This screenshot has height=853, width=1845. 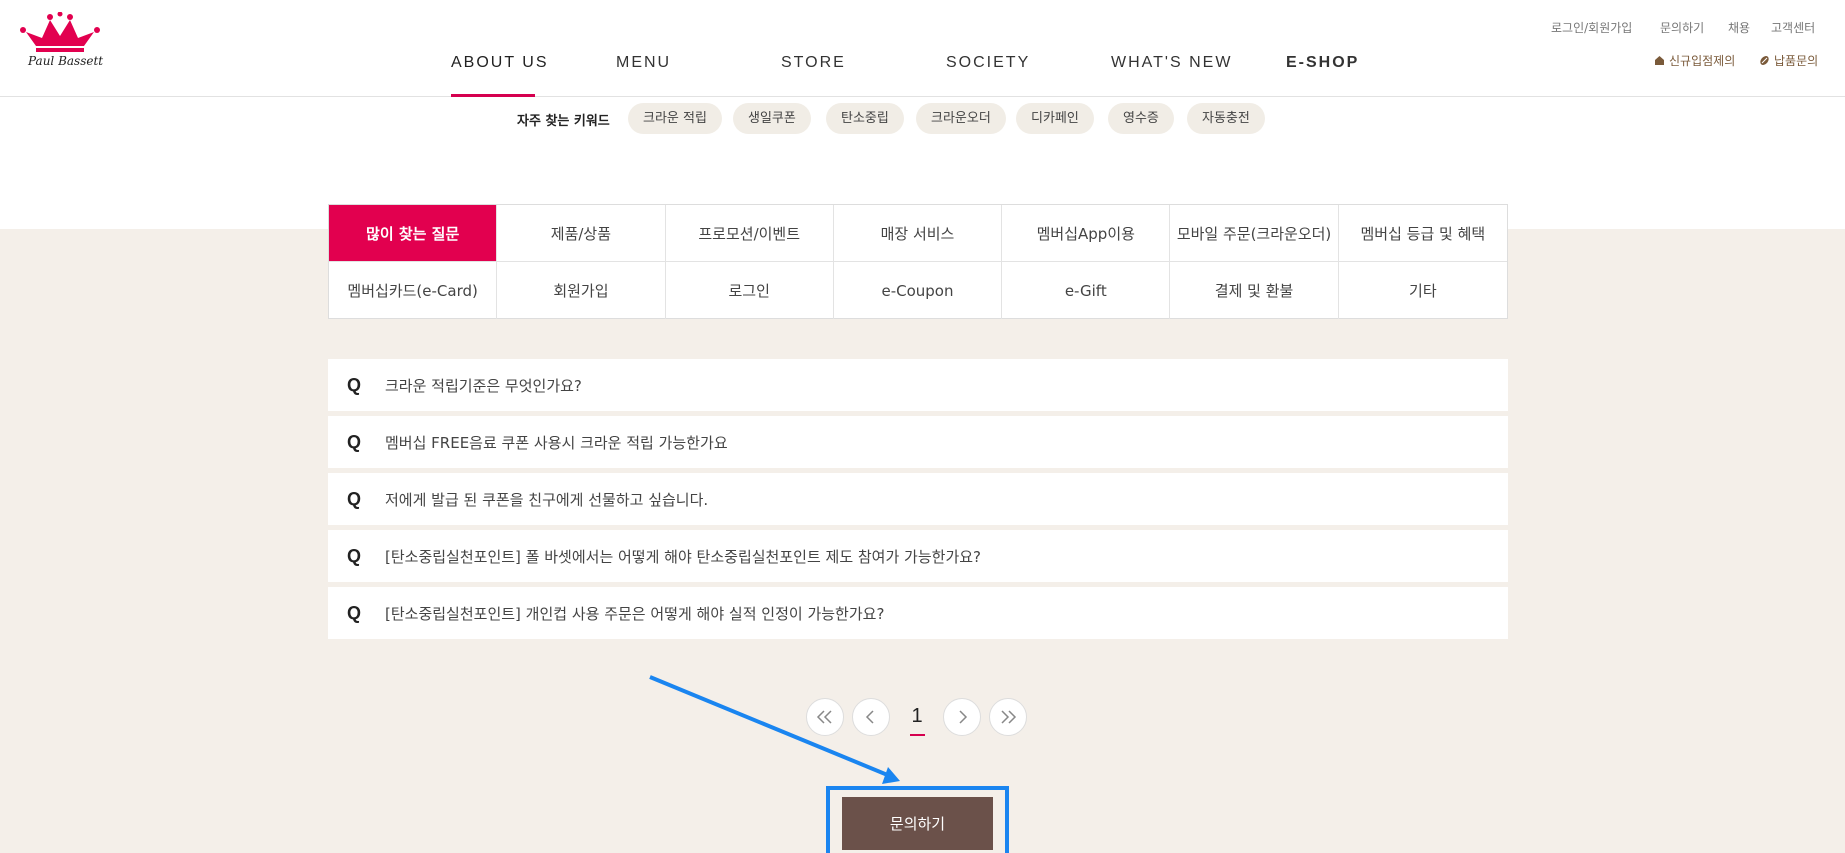 I want to click on new-store-link: 신규입점제의, so click(x=1694, y=60).